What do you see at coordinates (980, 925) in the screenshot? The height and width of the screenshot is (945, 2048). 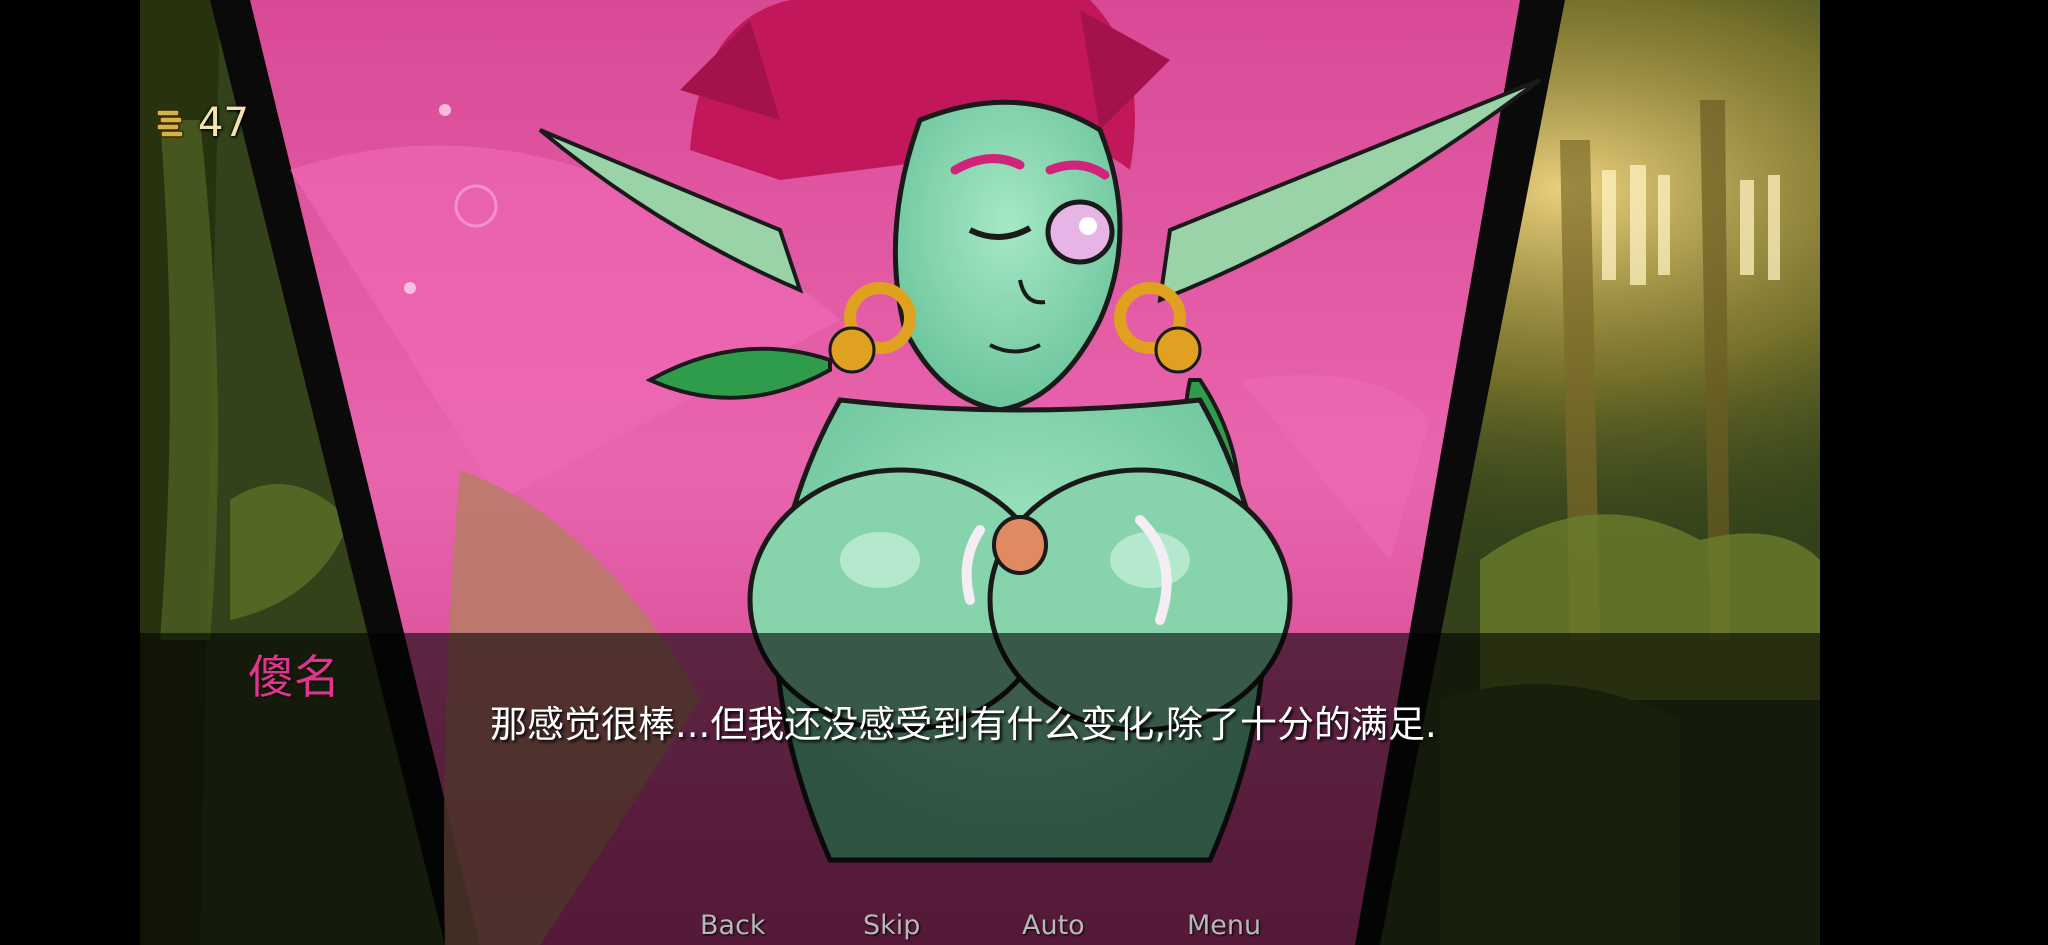 I see `quick-menu: Back Skip Auto Menu` at bounding box center [980, 925].